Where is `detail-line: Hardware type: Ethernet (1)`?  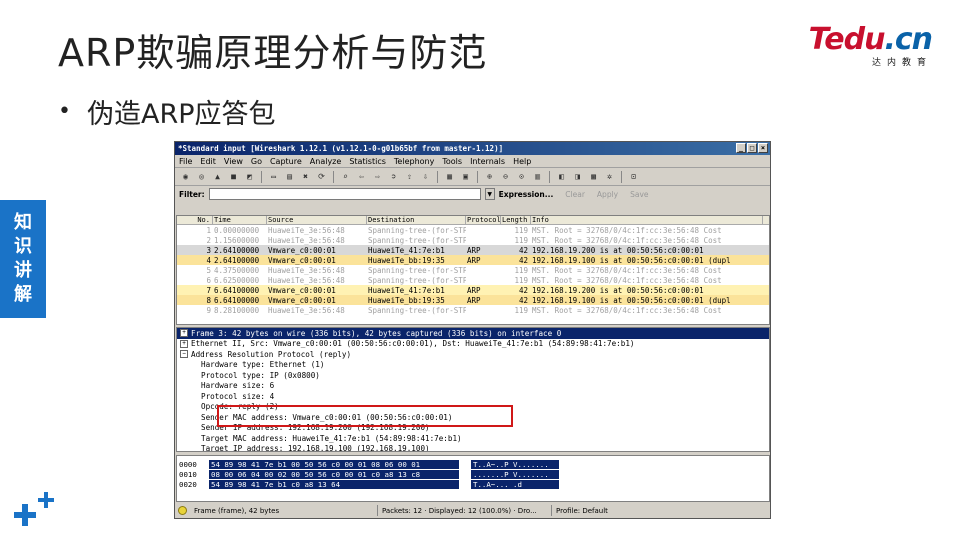
detail-line: Hardware type: Ethernet (1) is located at coordinates (473, 365).